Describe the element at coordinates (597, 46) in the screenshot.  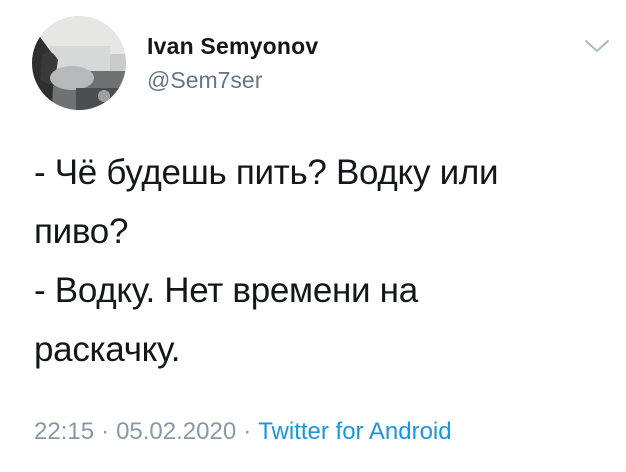
I see `chevron-down-icon` at that location.